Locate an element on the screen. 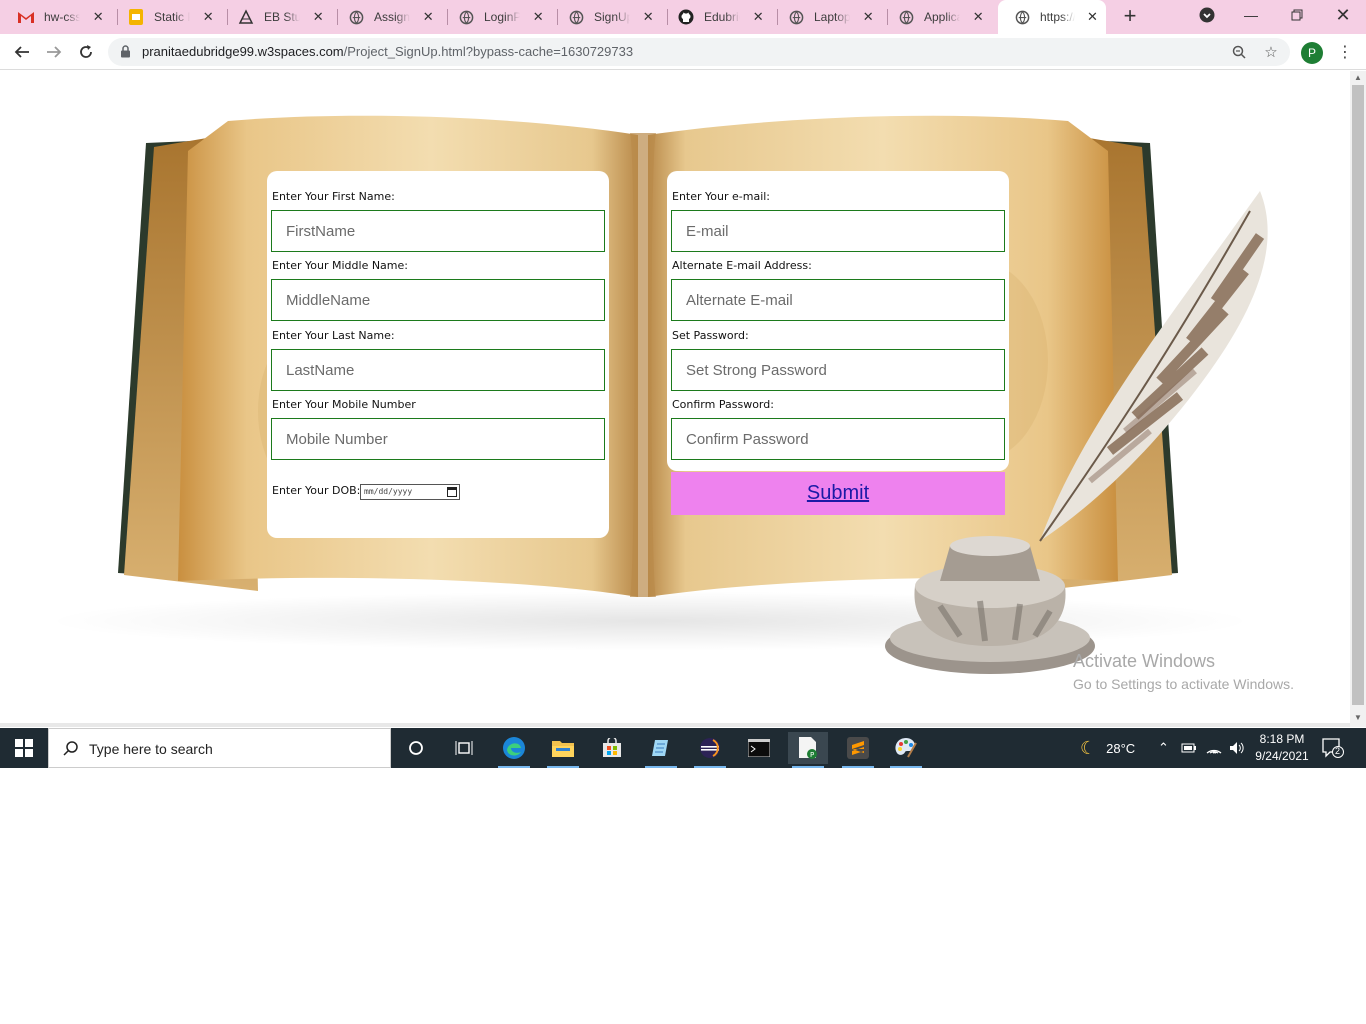 Image resolution: width=1366 pixels, height=1024 pixels. notepad-taskbar-button is located at coordinates (661, 750).